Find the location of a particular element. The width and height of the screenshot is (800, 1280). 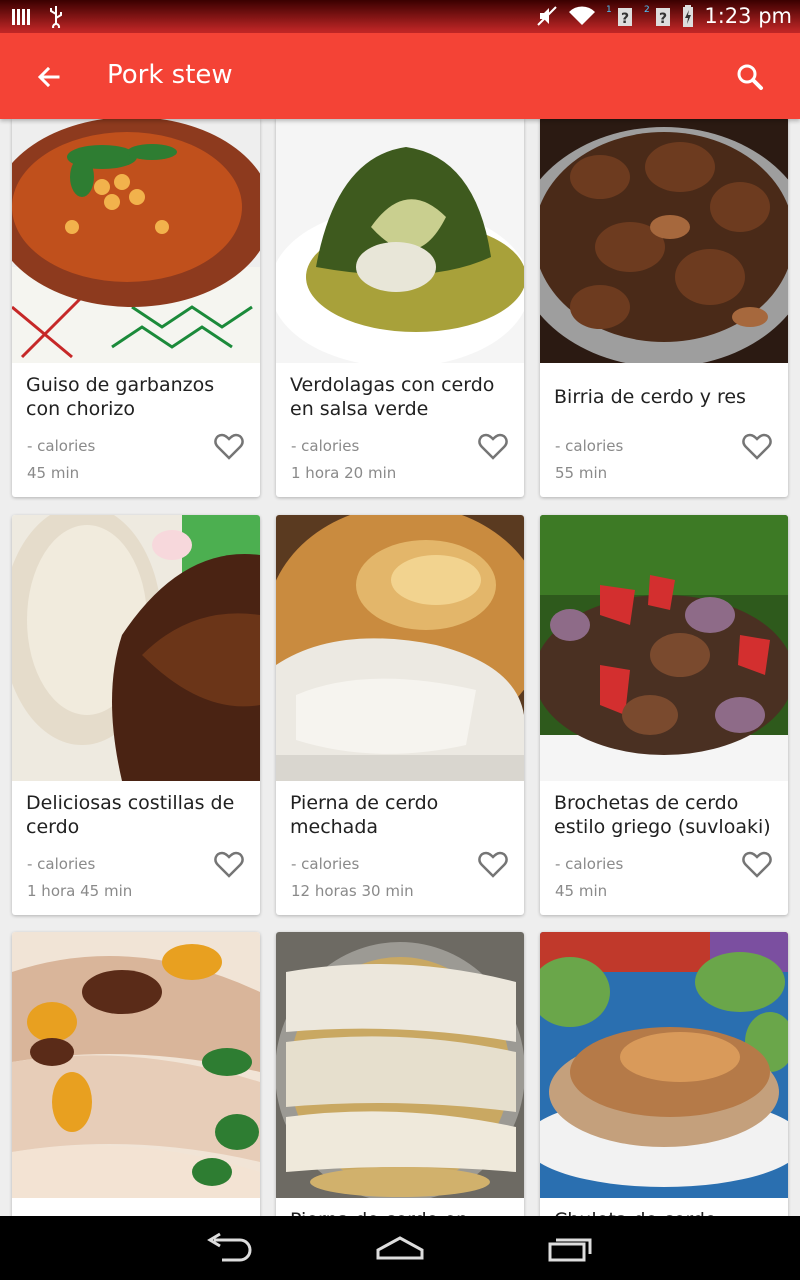

search-icon is located at coordinates (750, 77).